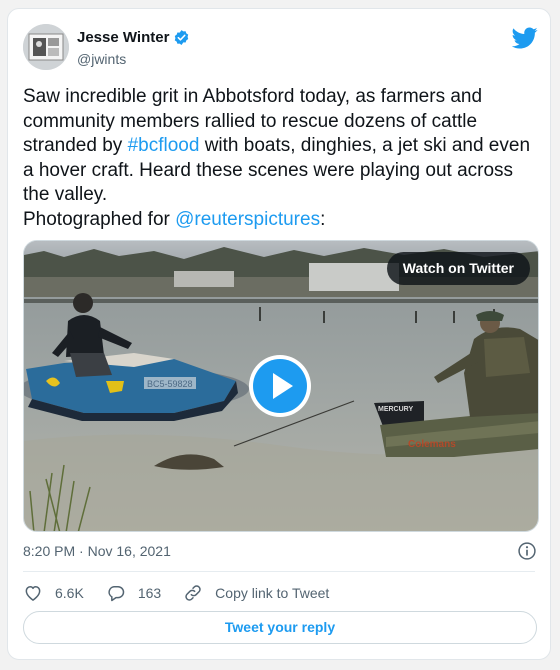 This screenshot has width=560, height=670. I want to click on like-count: 6.6K, so click(69, 593).